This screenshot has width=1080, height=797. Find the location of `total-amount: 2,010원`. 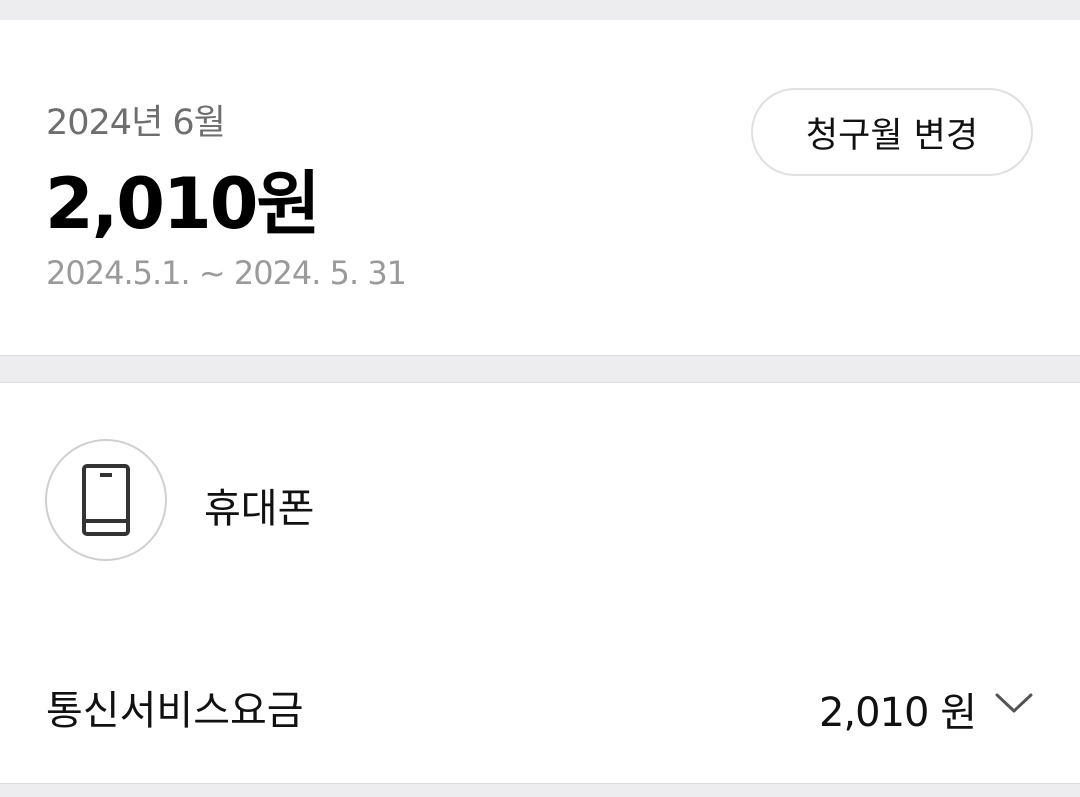

total-amount: 2,010원 is located at coordinates (183, 204).